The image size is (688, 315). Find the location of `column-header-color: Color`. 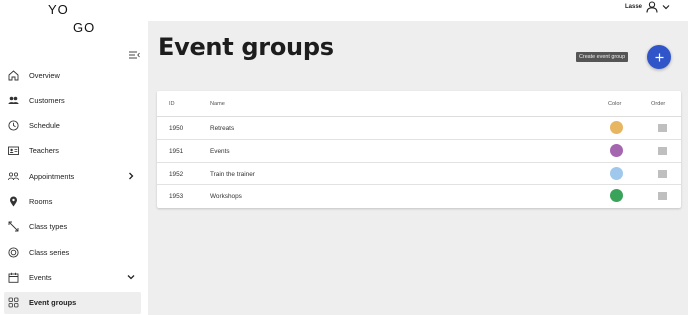

column-header-color: Color is located at coordinates (615, 104).